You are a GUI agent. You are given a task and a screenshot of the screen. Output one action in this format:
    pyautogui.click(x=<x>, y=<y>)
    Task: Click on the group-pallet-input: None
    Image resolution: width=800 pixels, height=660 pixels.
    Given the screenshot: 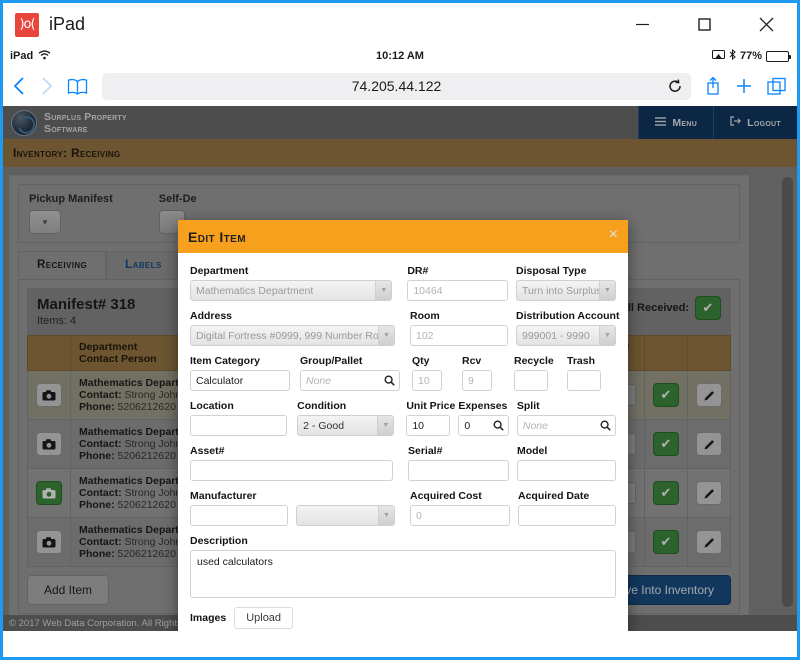 What is the action you would take?
    pyautogui.click(x=340, y=380)
    